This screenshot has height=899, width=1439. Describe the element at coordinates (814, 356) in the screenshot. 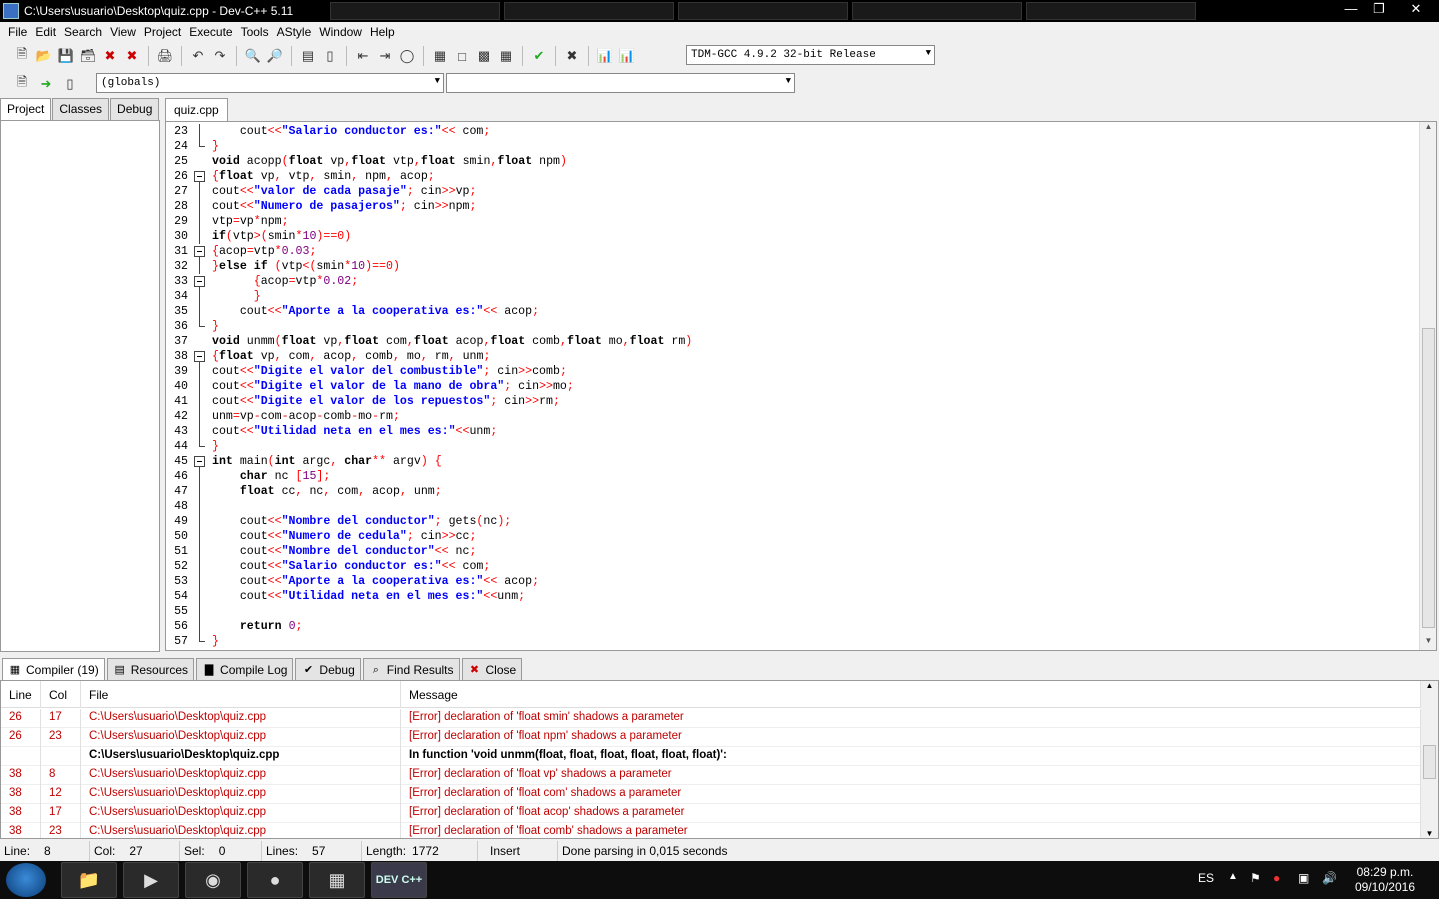

I see `code-line: {float vp, com, acop, comb, mo, rm, unm;` at that location.